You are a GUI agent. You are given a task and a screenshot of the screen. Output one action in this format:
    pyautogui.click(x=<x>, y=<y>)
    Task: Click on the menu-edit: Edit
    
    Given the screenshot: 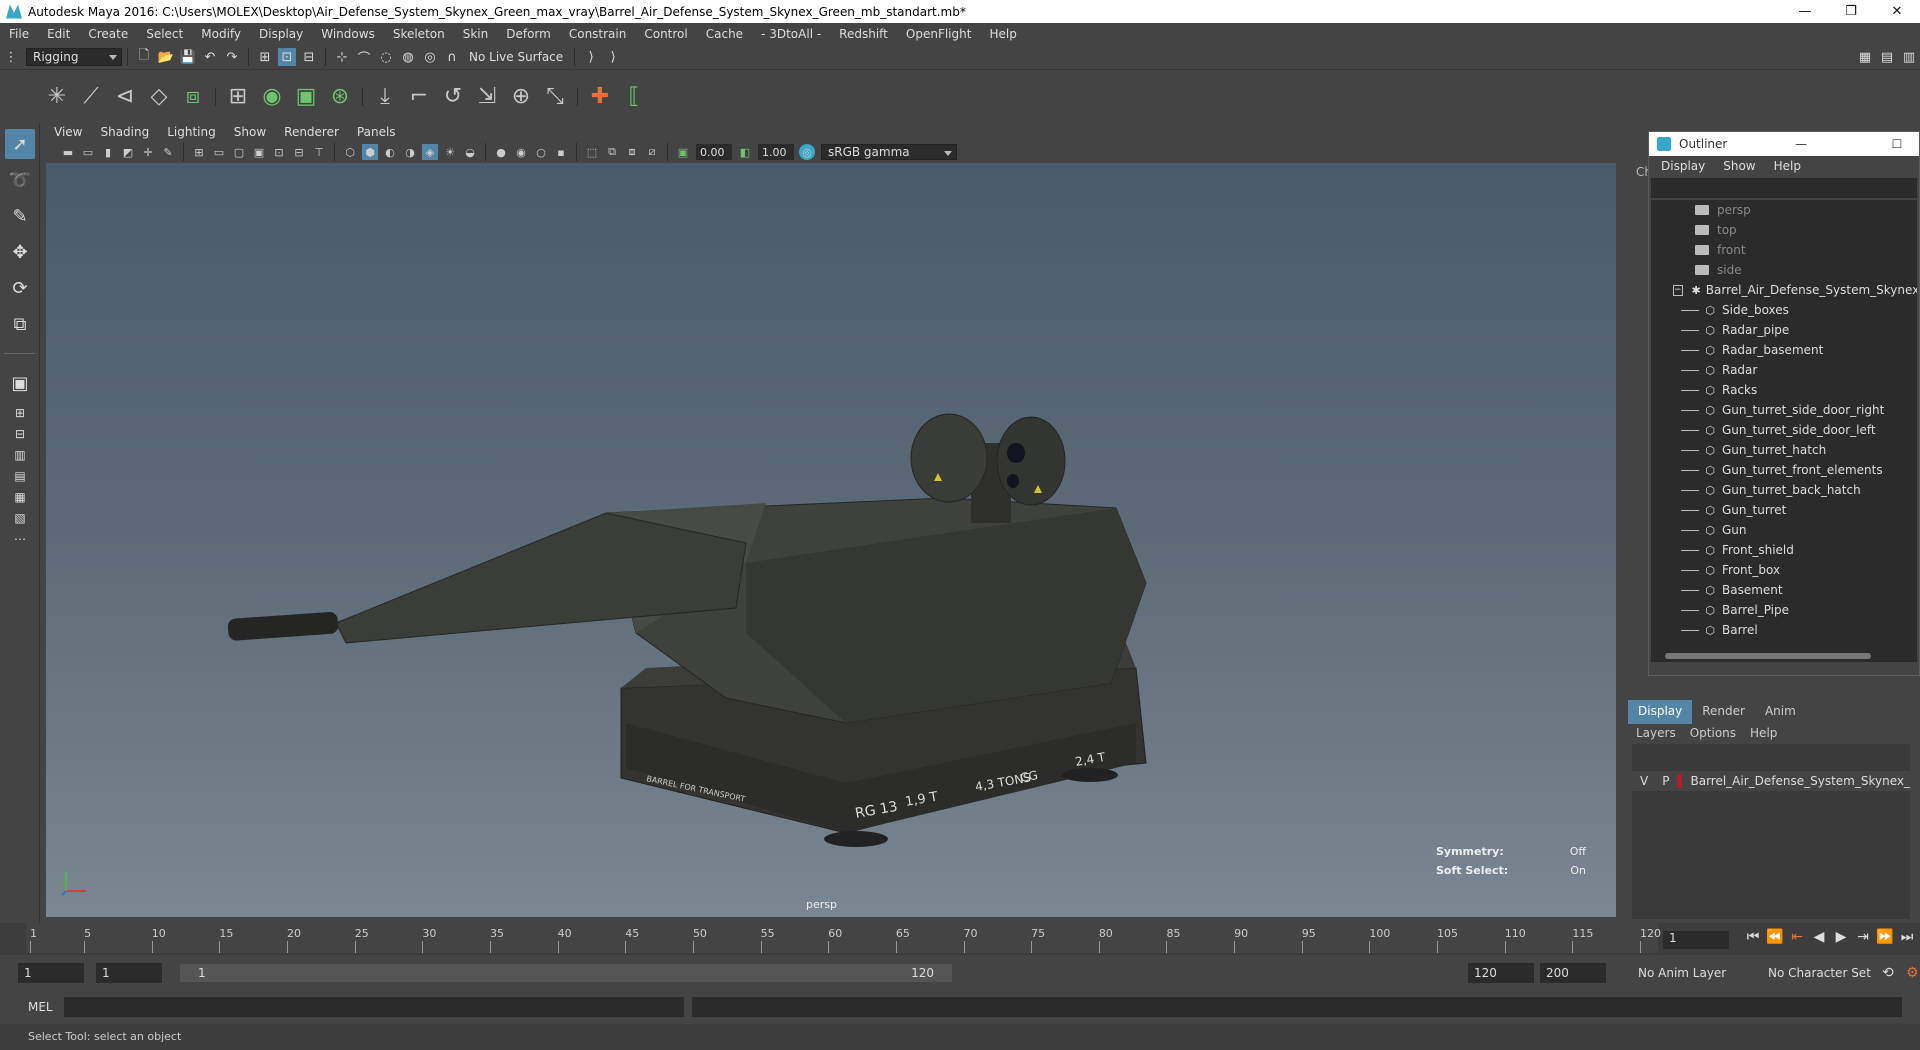 What is the action you would take?
    pyautogui.click(x=58, y=34)
    